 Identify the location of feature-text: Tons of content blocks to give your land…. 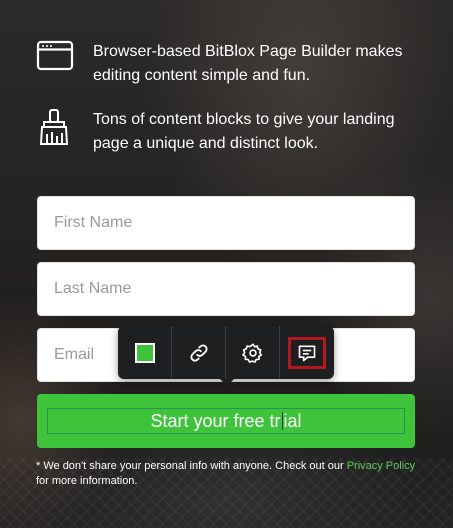
(244, 131).